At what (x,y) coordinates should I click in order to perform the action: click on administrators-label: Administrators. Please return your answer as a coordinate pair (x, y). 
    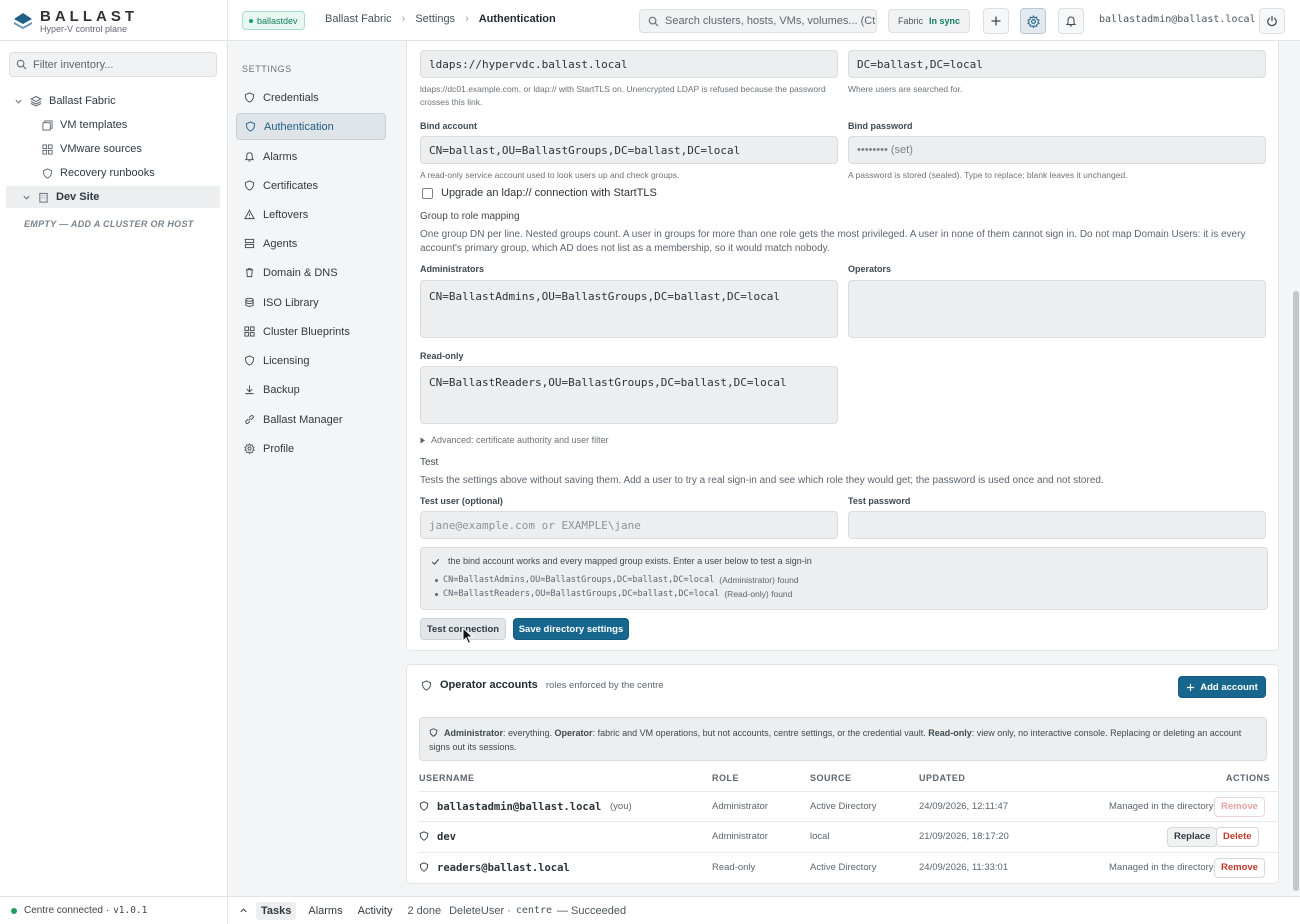
    Looking at the image, I should click on (452, 269).